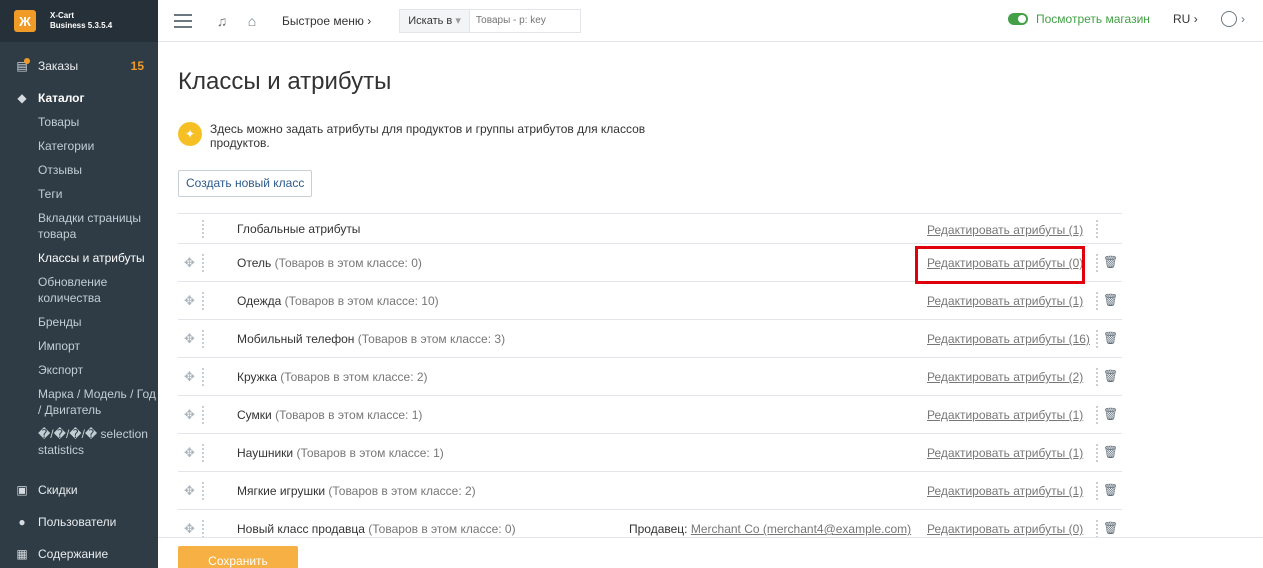  I want to click on class-count: (Товаров в этом классе: 3), so click(431, 339).